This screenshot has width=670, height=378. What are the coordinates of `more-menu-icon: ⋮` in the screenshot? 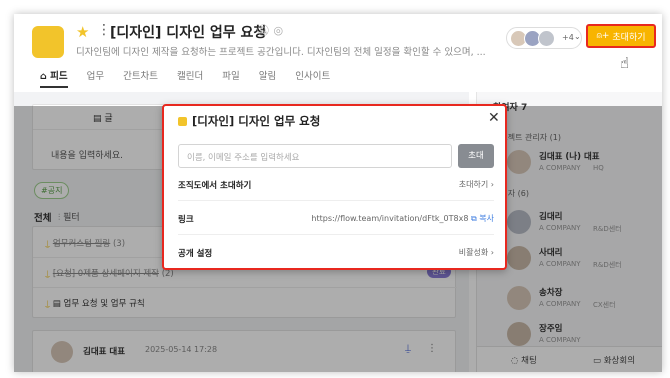 It's located at (104, 30).